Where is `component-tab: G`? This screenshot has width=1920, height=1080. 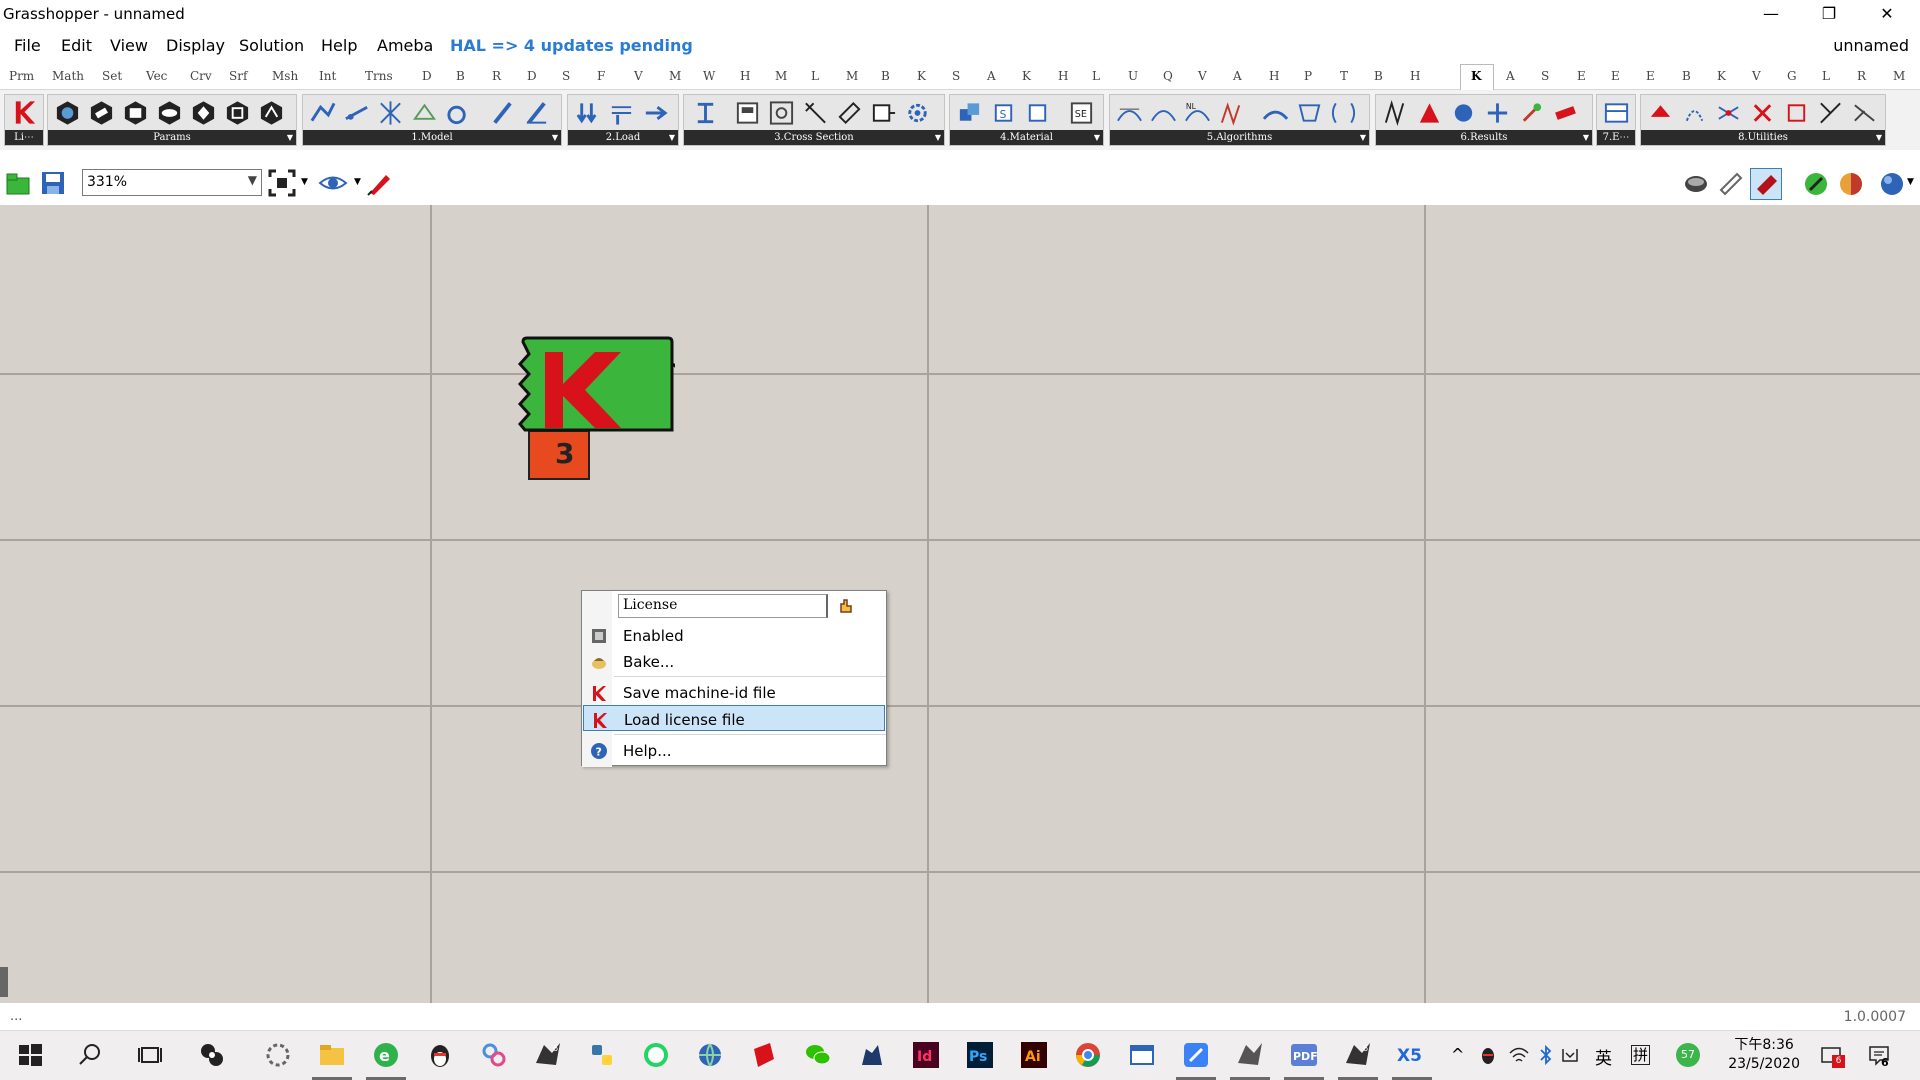 component-tab: G is located at coordinates (1792, 76).